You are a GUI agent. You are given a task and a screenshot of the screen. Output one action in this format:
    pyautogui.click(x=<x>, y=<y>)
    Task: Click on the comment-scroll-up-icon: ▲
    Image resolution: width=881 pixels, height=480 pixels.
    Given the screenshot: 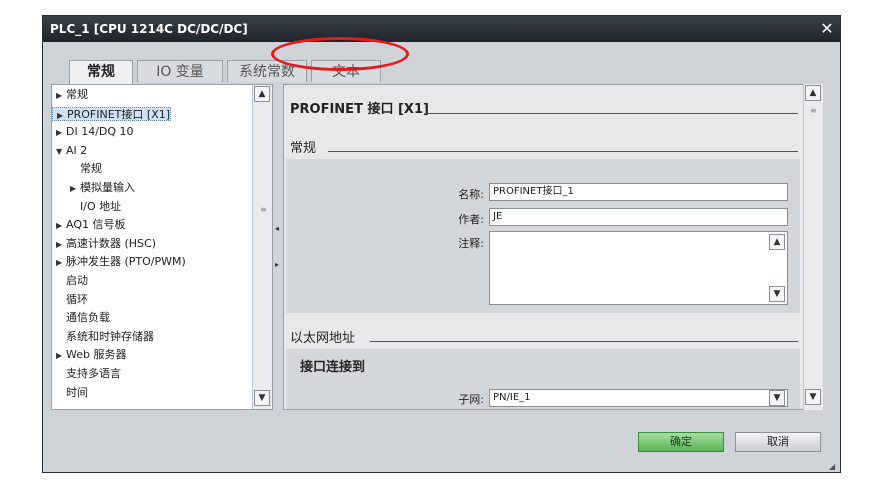 What is the action you would take?
    pyautogui.click(x=777, y=242)
    